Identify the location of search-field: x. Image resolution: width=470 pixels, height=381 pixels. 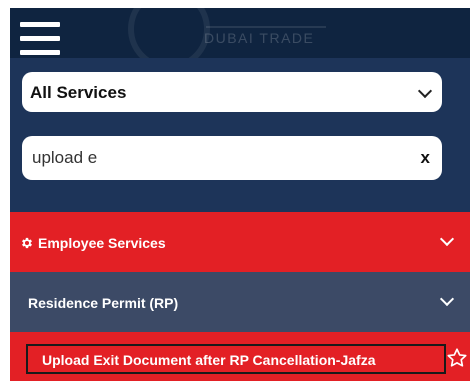
(232, 158).